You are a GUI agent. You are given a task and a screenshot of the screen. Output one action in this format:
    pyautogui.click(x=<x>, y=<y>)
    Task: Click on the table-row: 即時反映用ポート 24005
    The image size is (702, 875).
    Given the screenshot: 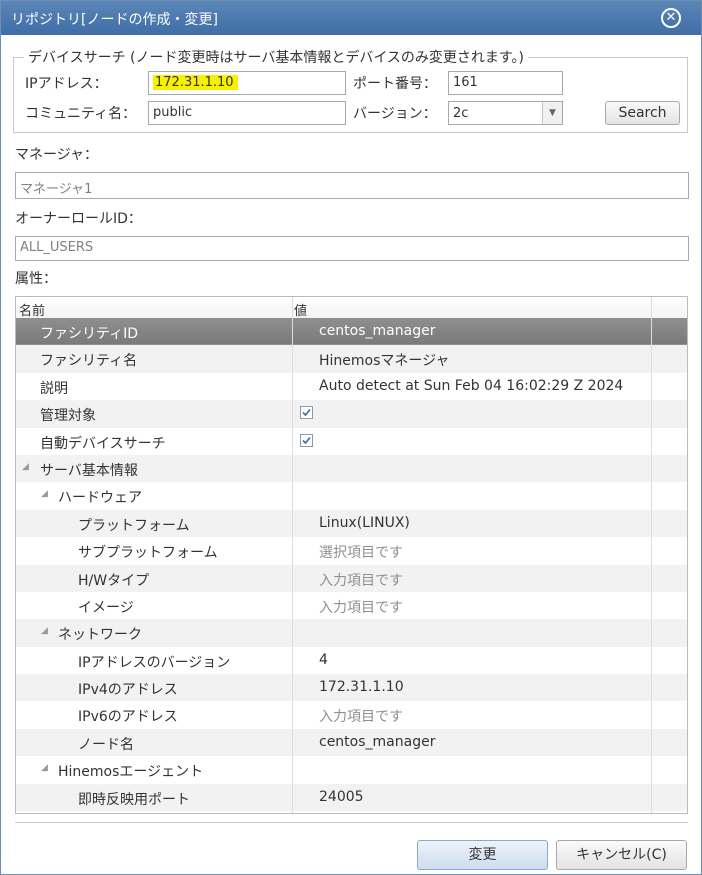 What is the action you would take?
    pyautogui.click(x=351, y=797)
    